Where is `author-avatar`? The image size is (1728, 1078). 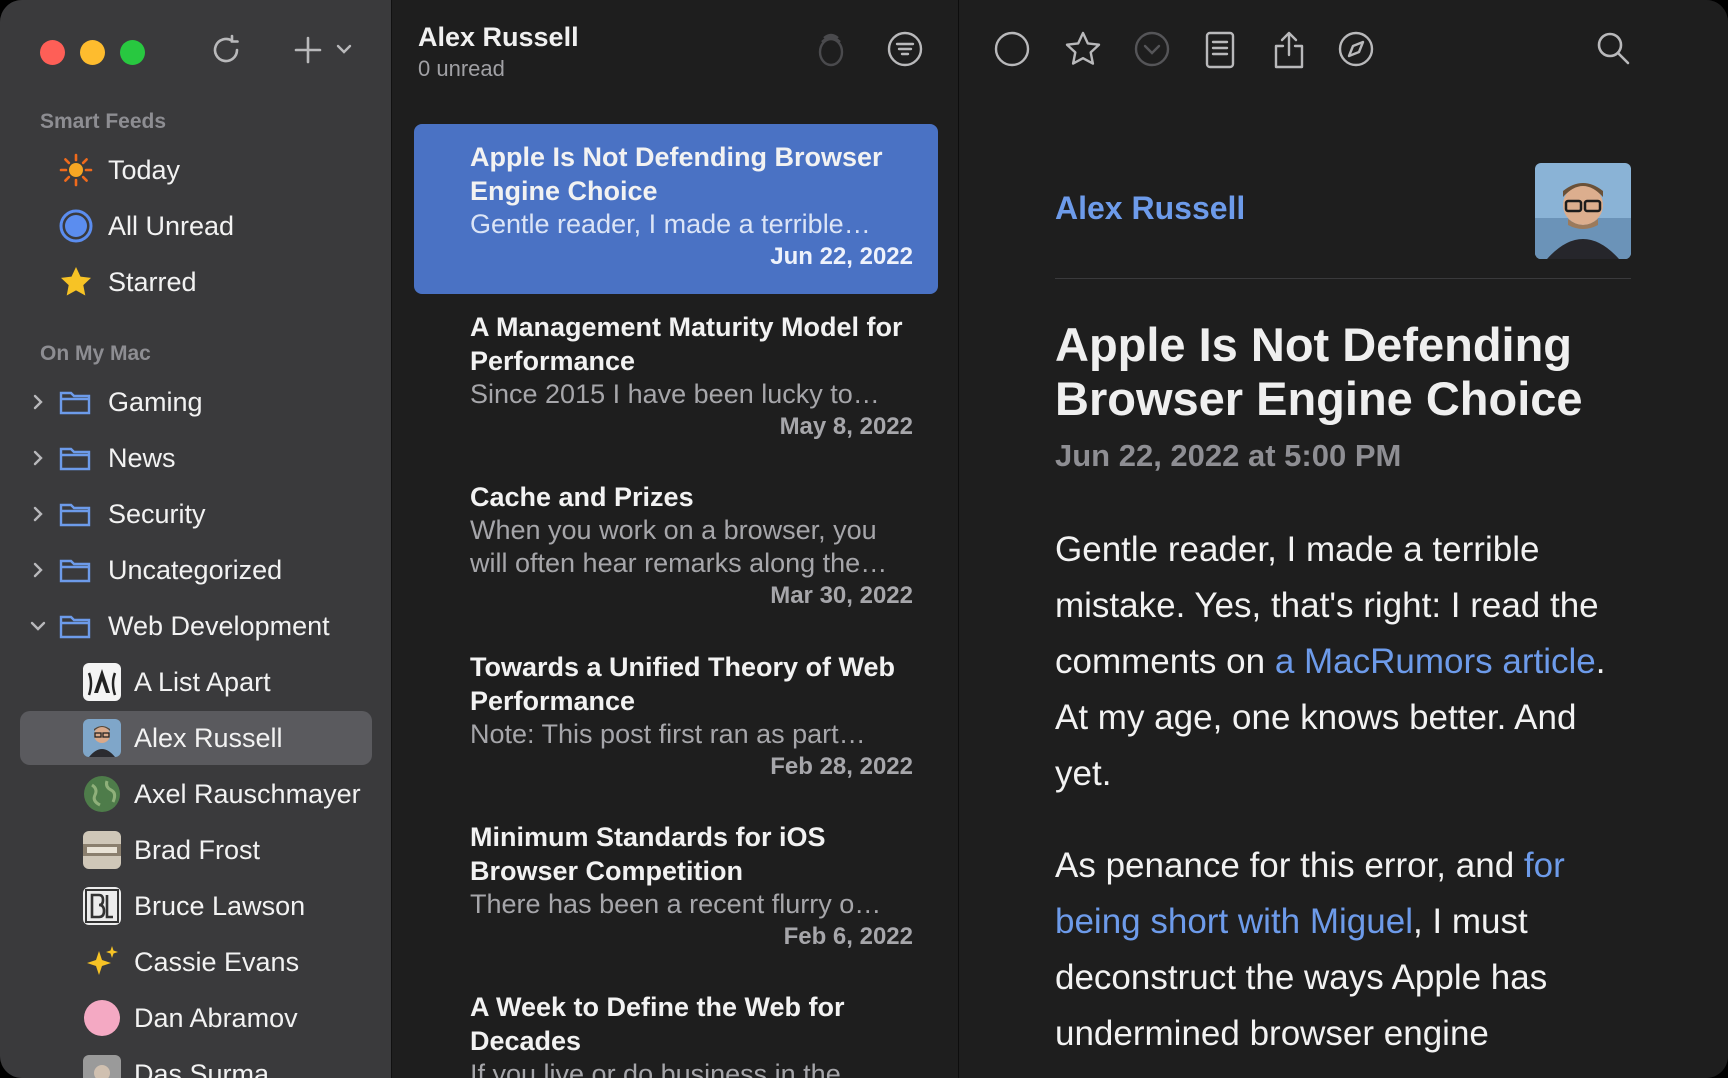 author-avatar is located at coordinates (1583, 211).